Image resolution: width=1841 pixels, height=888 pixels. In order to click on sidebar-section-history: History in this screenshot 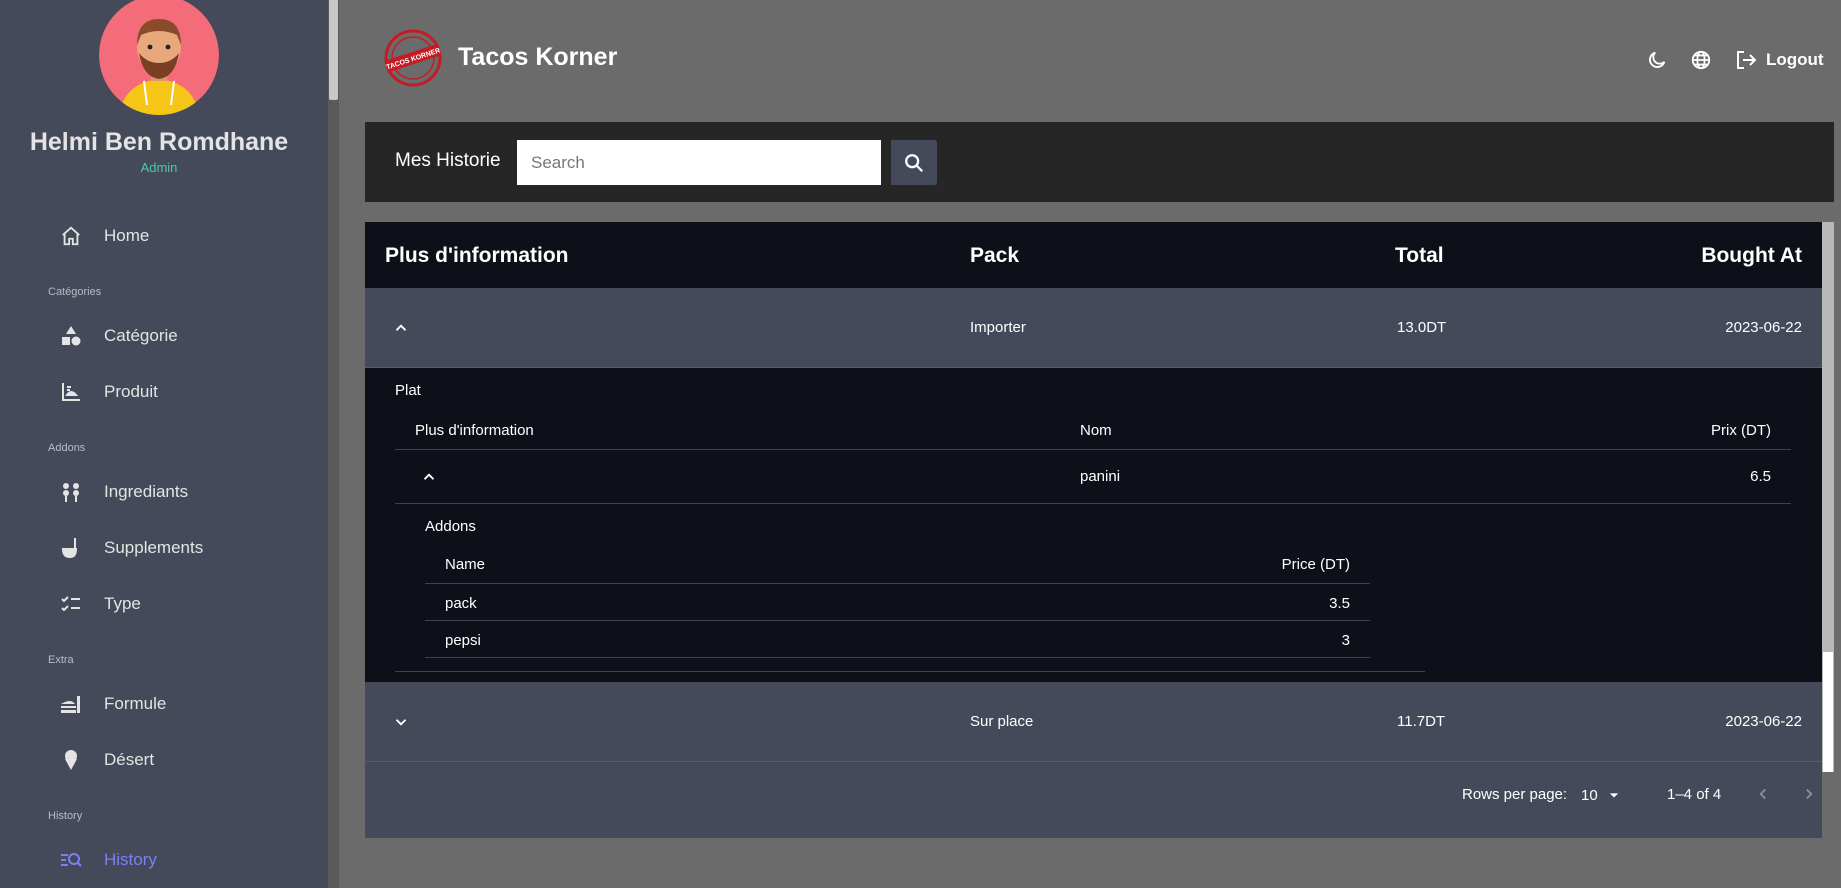, I will do `click(65, 816)`.